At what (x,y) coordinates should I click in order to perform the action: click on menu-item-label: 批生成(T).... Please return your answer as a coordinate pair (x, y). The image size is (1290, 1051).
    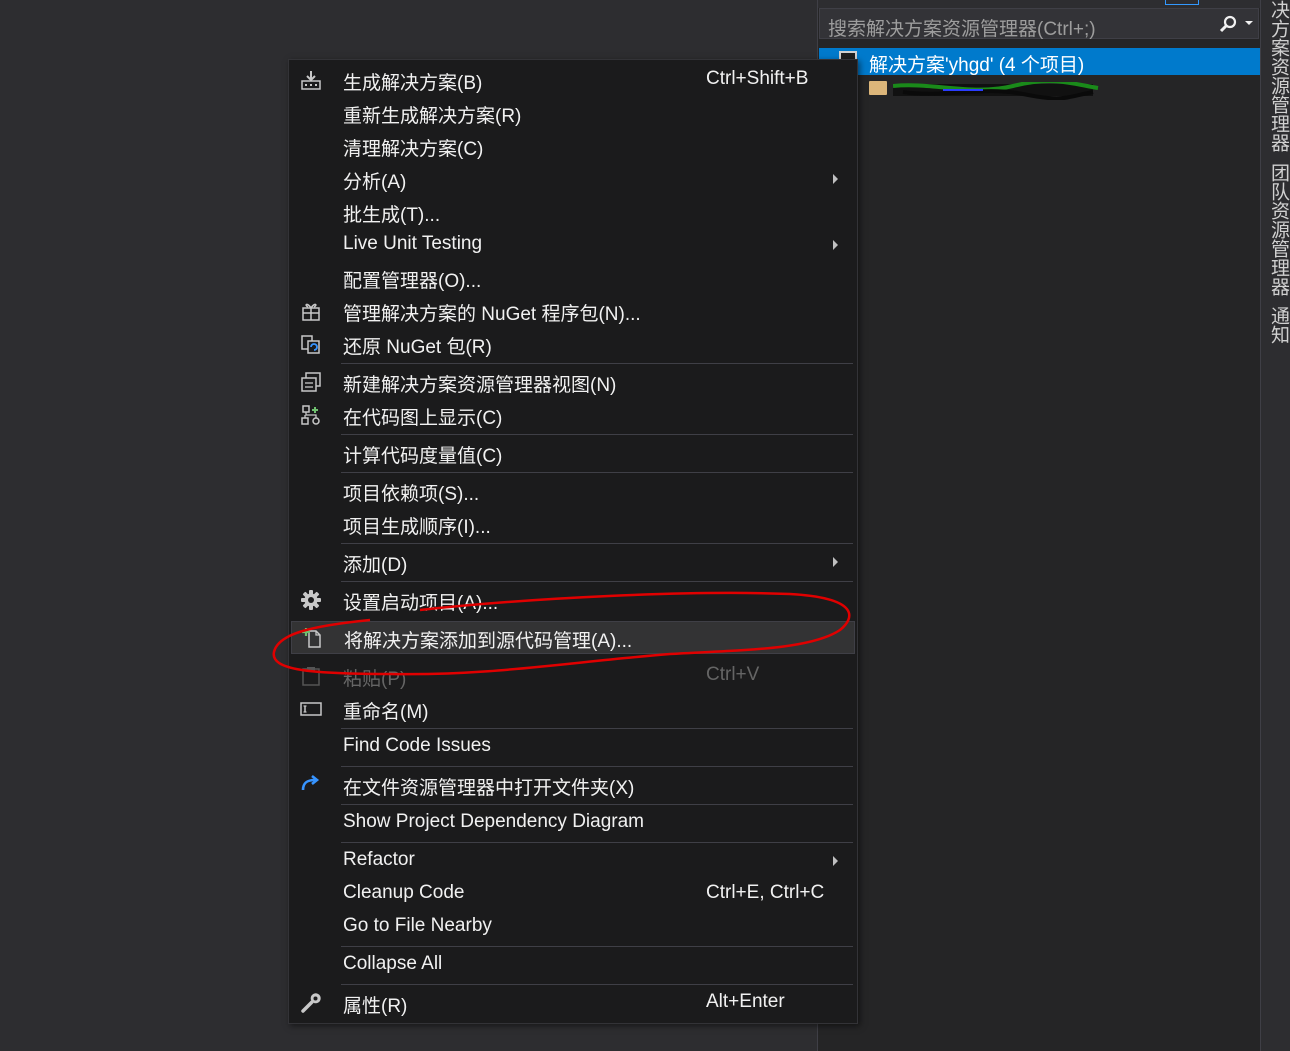
    Looking at the image, I should click on (392, 215).